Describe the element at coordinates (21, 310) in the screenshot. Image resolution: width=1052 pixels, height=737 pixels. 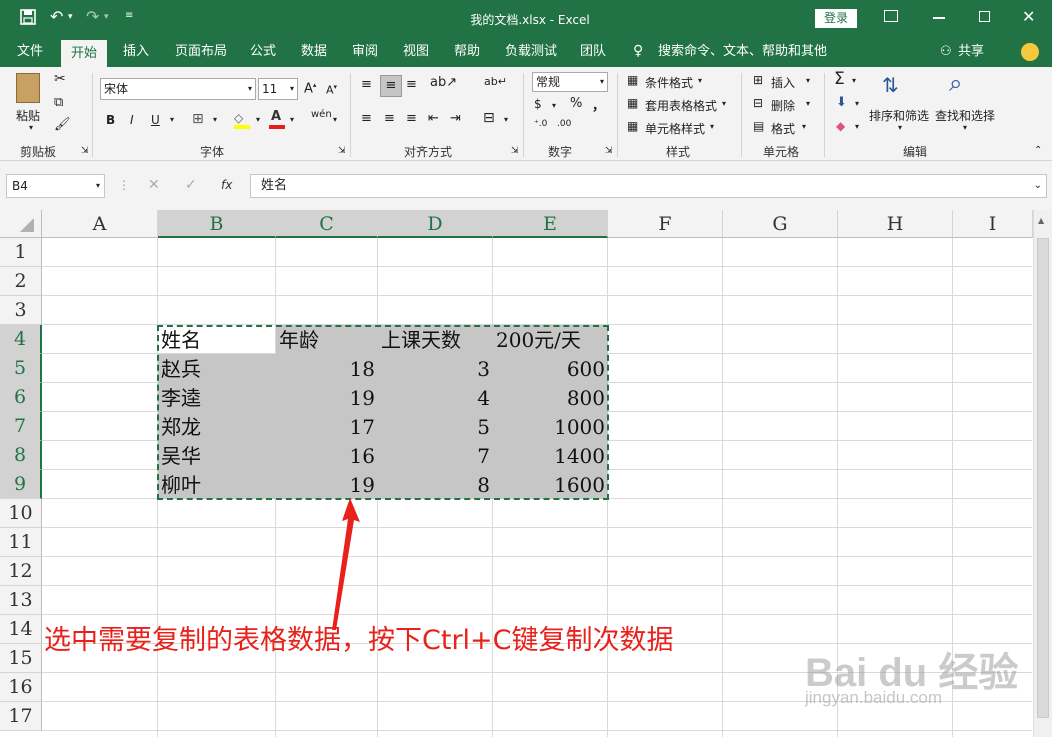
I see `row-header: 3` at that location.